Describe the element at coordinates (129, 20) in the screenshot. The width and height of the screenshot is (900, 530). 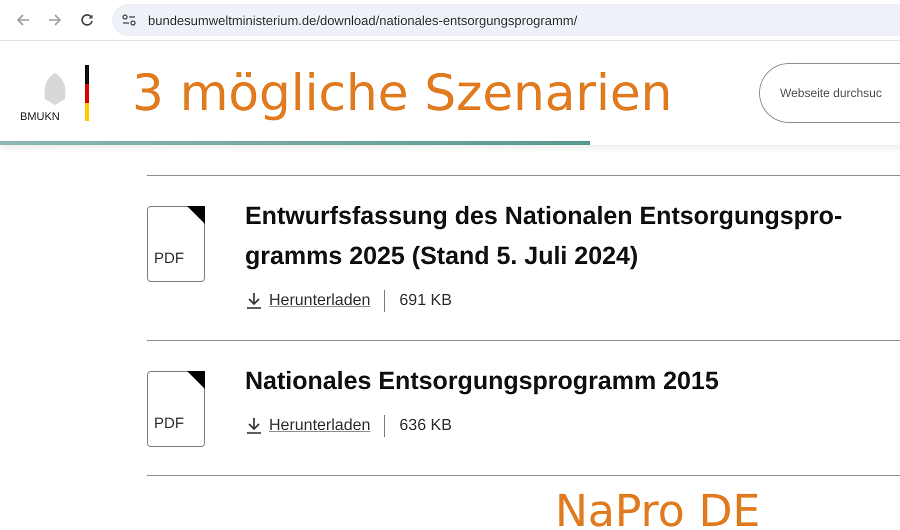
I see `site-settings-icon` at that location.